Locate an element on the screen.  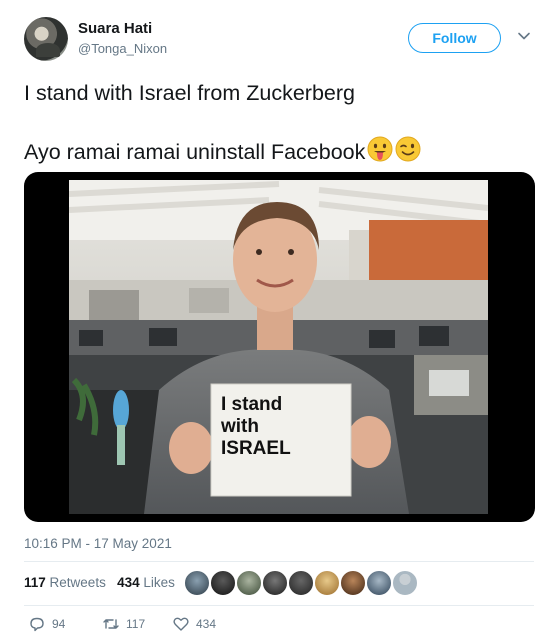
tweet-actions: 94 117 434 is located at coordinates (174, 625).